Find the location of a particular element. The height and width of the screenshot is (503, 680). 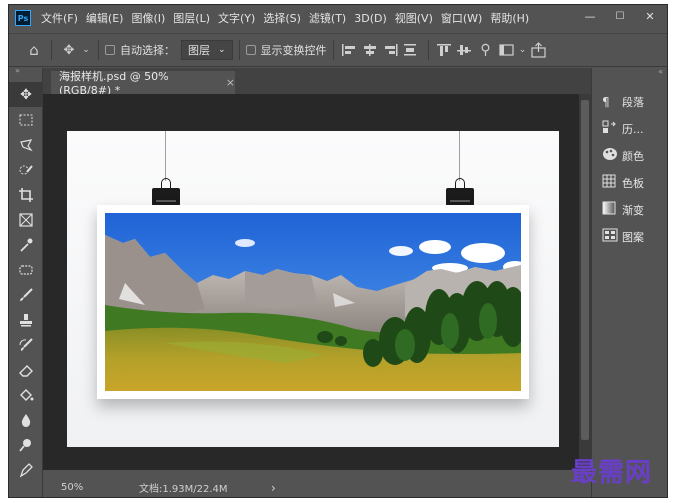

align-middle-icon is located at coordinates (465, 50).